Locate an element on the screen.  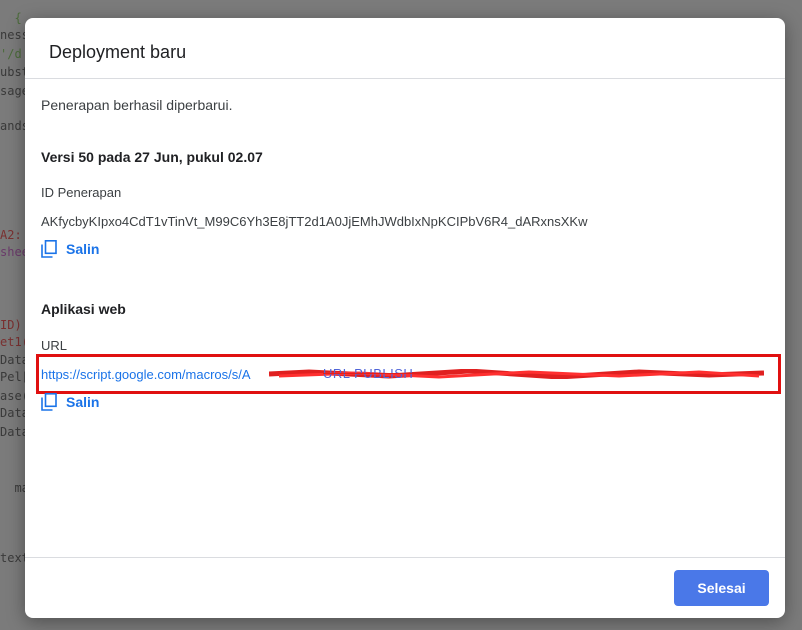
copy-deployment-id-button: Salin is located at coordinates (70, 249).